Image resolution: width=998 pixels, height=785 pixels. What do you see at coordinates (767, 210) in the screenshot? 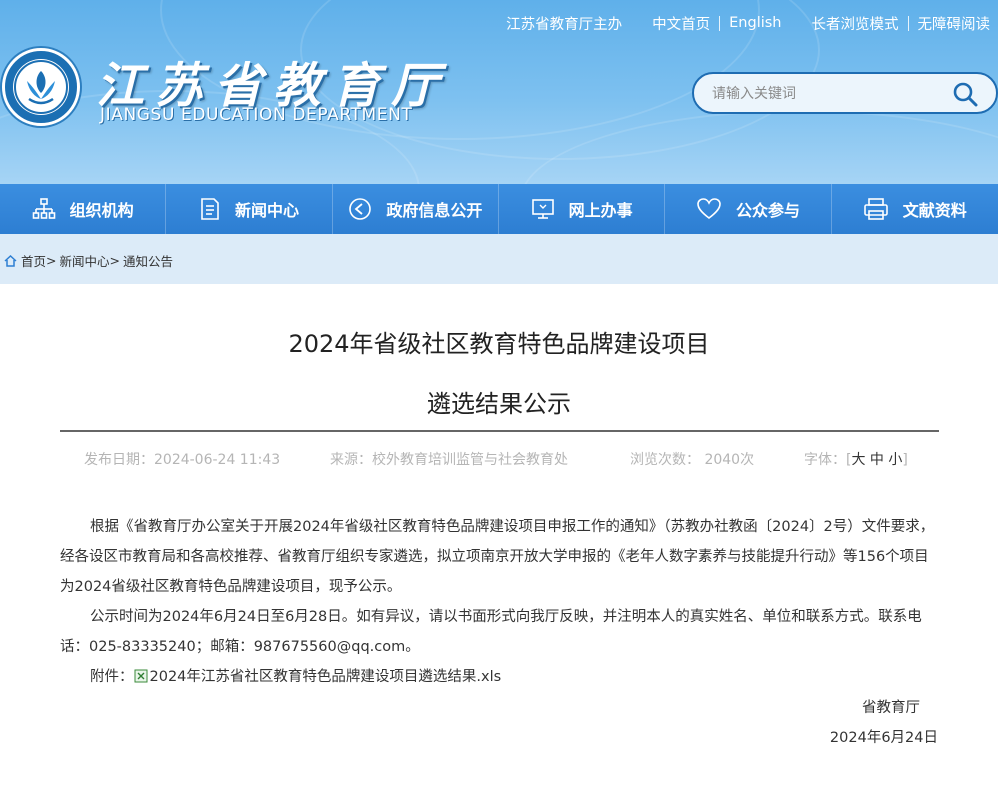
I see `nav-label: 公众参与` at bounding box center [767, 210].